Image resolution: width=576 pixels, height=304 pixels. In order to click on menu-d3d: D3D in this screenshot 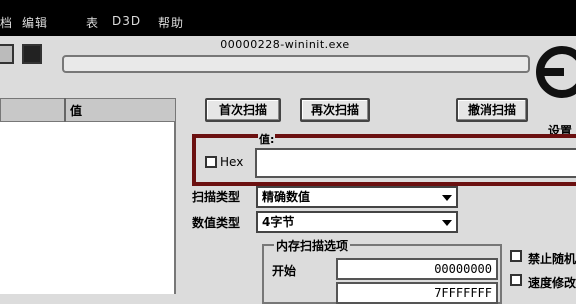, I will do `click(126, 21)`.